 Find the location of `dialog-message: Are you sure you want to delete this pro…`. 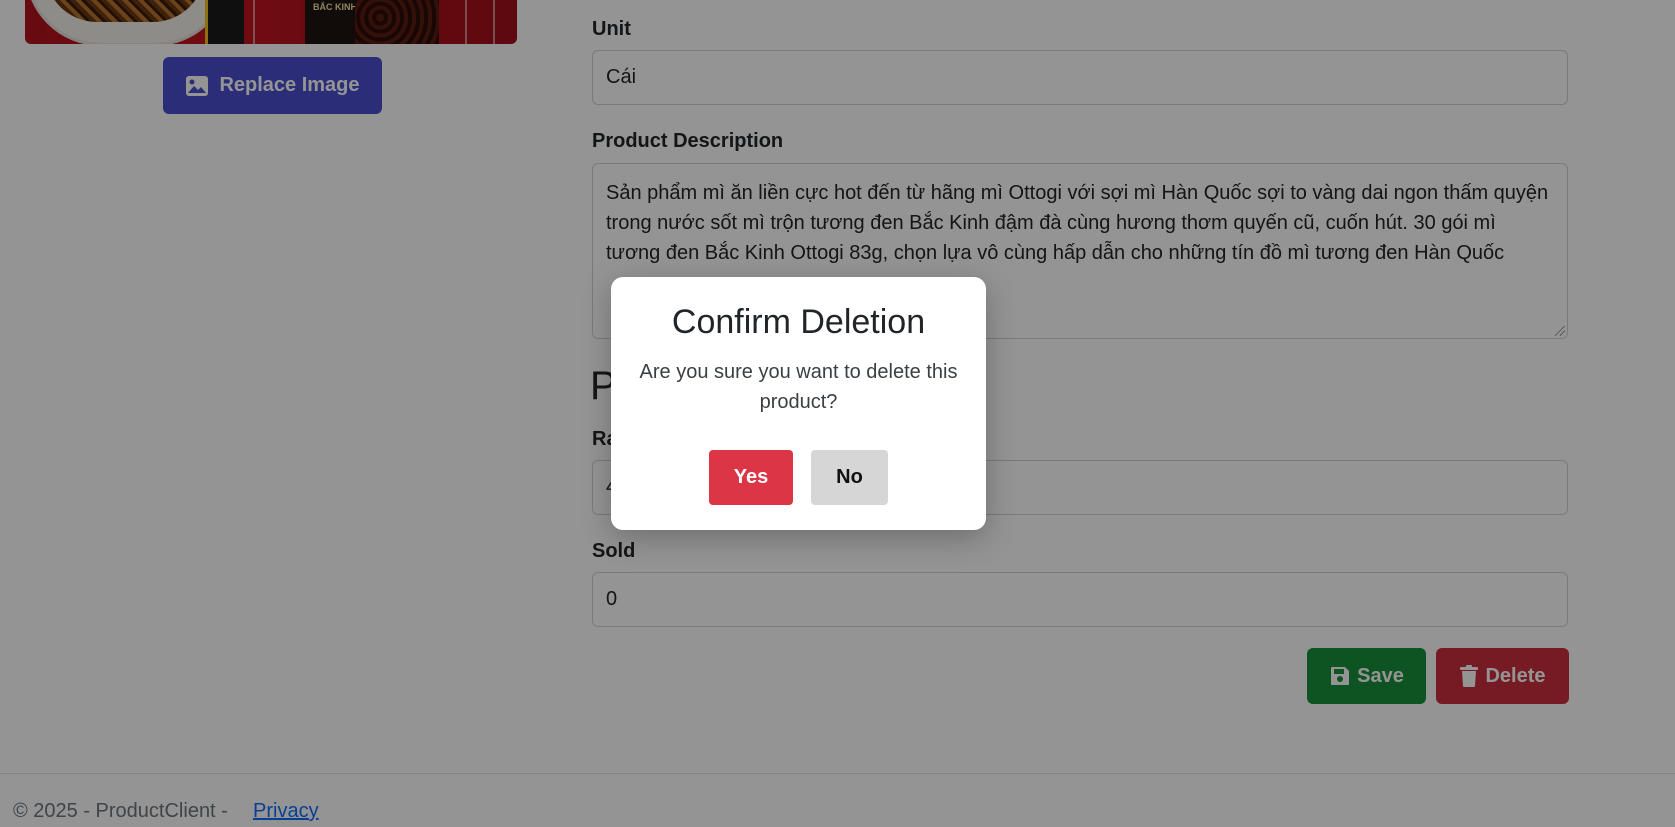

dialog-message: Are you sure you want to delete this pro… is located at coordinates (798, 387).